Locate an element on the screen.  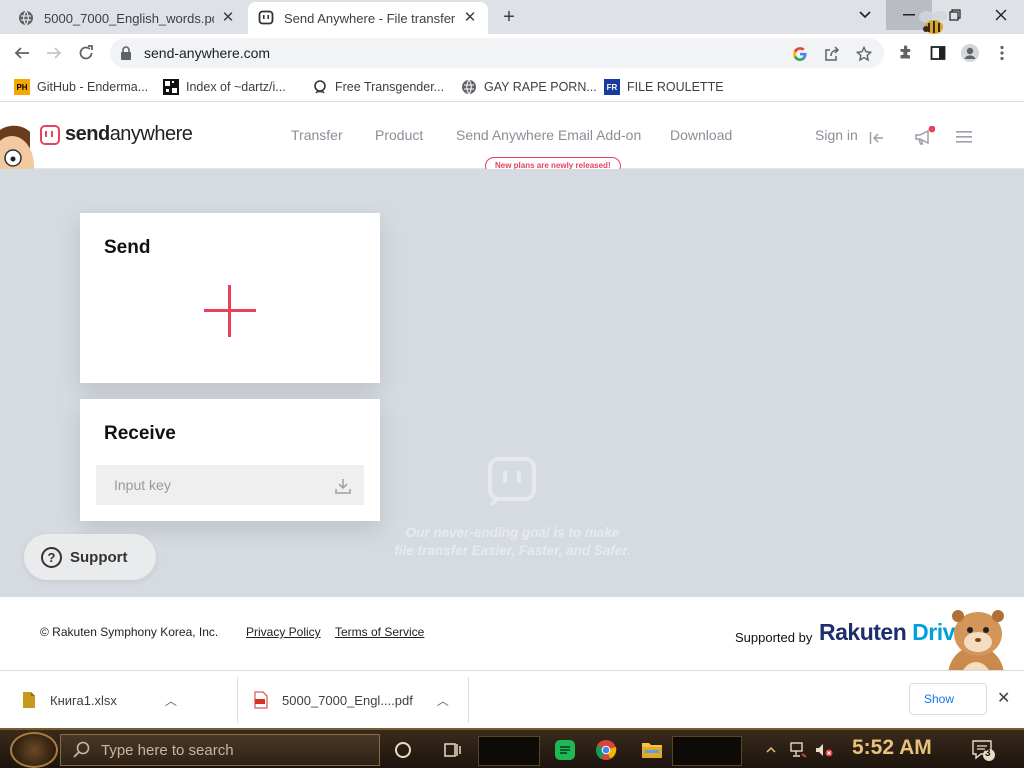
cortana-icon is located at coordinates (403, 750).